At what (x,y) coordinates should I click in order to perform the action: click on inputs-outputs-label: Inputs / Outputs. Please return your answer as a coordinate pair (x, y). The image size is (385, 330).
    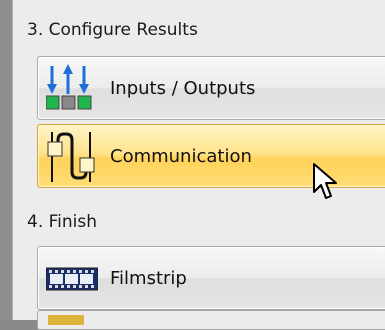
    Looking at the image, I should click on (183, 88).